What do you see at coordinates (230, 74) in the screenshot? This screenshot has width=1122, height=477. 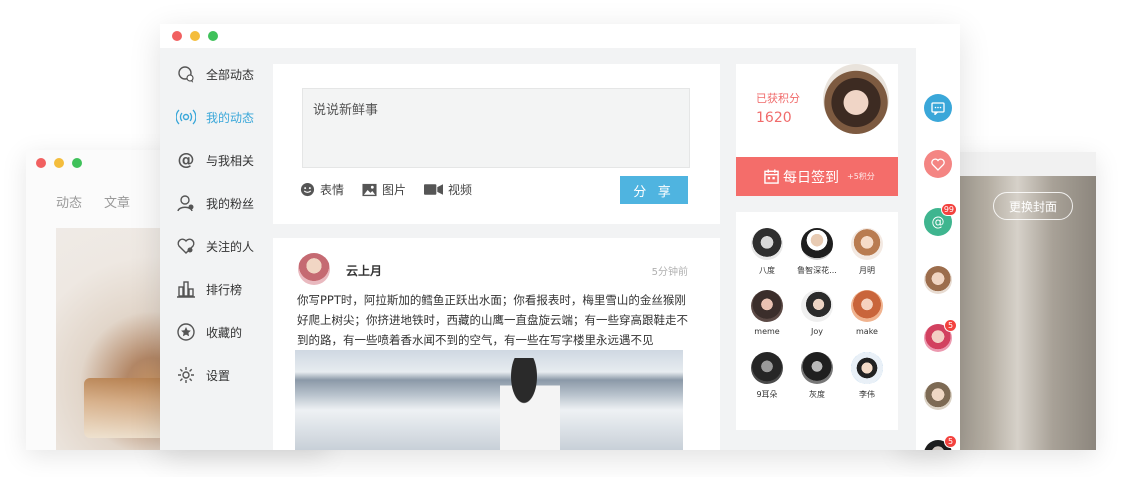 I see `sidebar-item-label: 全部动态` at bounding box center [230, 74].